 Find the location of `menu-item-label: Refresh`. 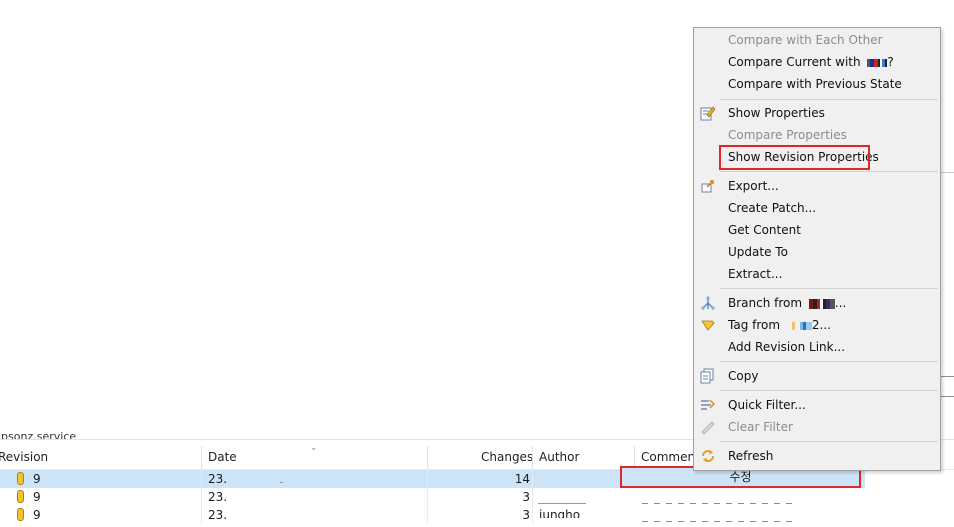

menu-item-label: Refresh is located at coordinates (751, 456).